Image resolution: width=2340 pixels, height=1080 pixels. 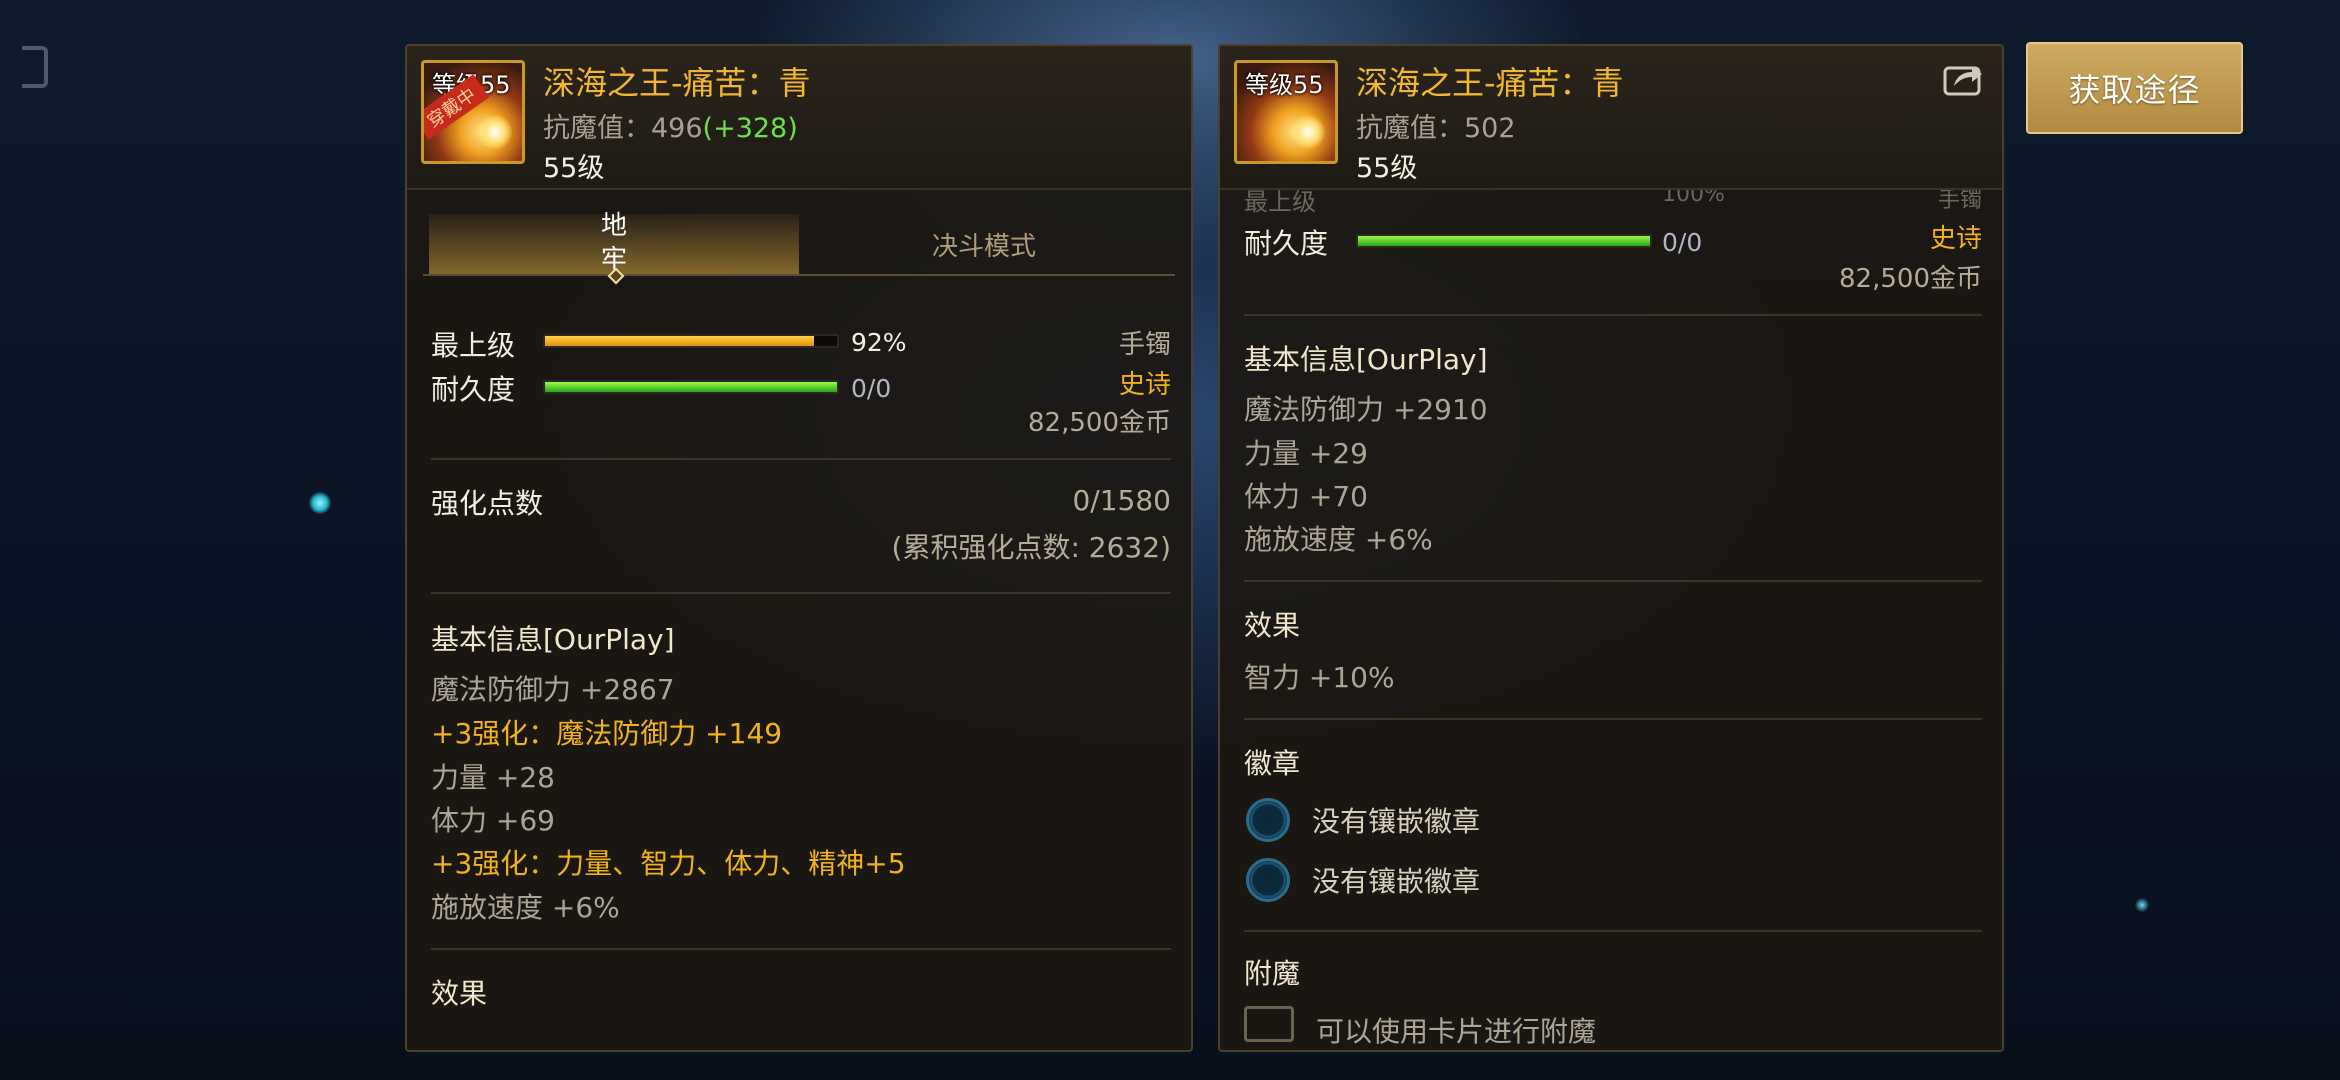 I want to click on emblem-title: 徽章, so click(x=1272, y=763).